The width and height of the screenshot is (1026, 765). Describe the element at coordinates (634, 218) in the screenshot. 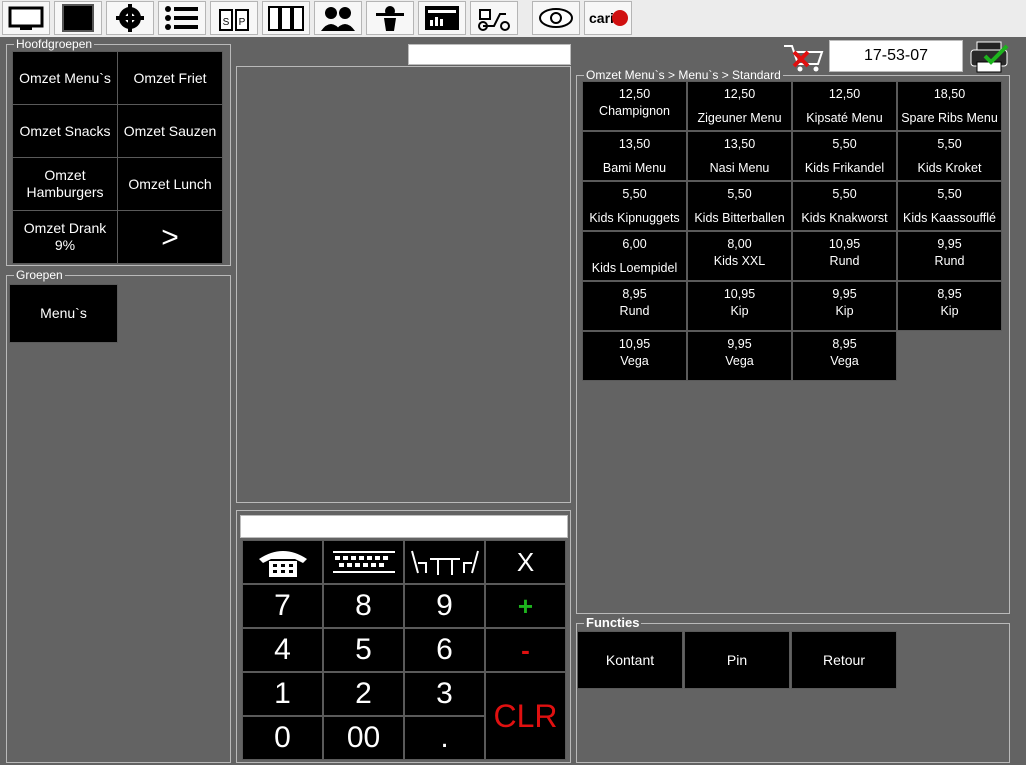

I see `product-name: Kids Kipnuggets` at that location.